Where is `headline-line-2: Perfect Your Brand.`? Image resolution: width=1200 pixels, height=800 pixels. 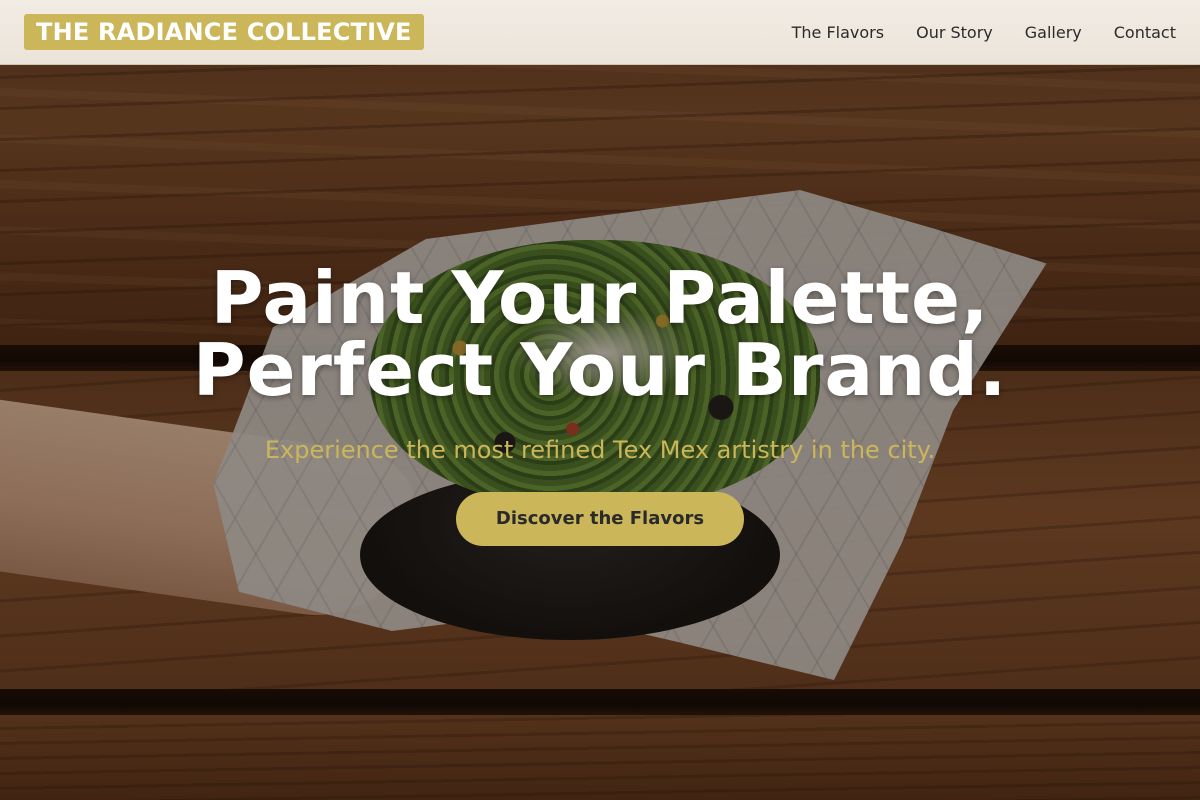
headline-line-2: Perfect Your Brand. is located at coordinates (600, 370).